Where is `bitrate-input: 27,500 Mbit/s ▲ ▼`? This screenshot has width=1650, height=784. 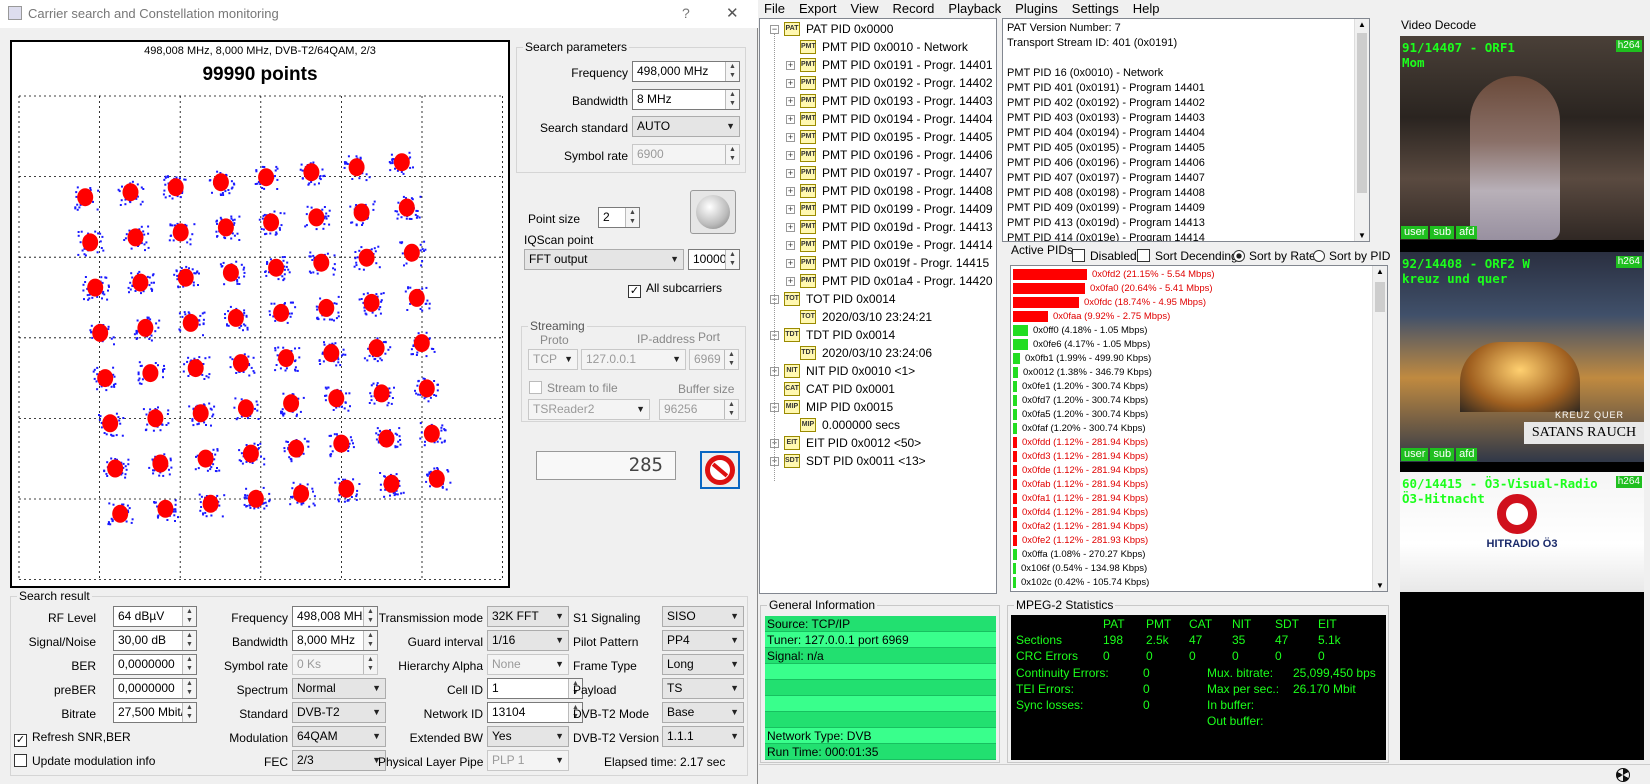 bitrate-input: 27,500 Mbit/s ▲ ▼ is located at coordinates (155, 712).